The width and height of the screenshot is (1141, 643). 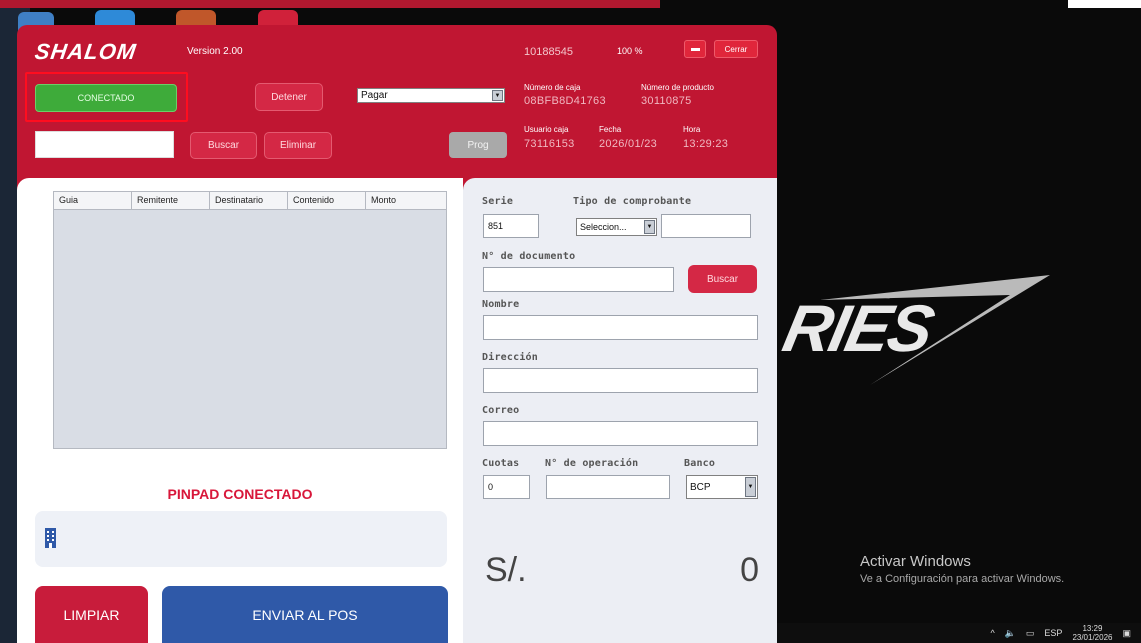 What do you see at coordinates (666, 101) in the screenshot?
I see `product-number-value: 30110875` at bounding box center [666, 101].